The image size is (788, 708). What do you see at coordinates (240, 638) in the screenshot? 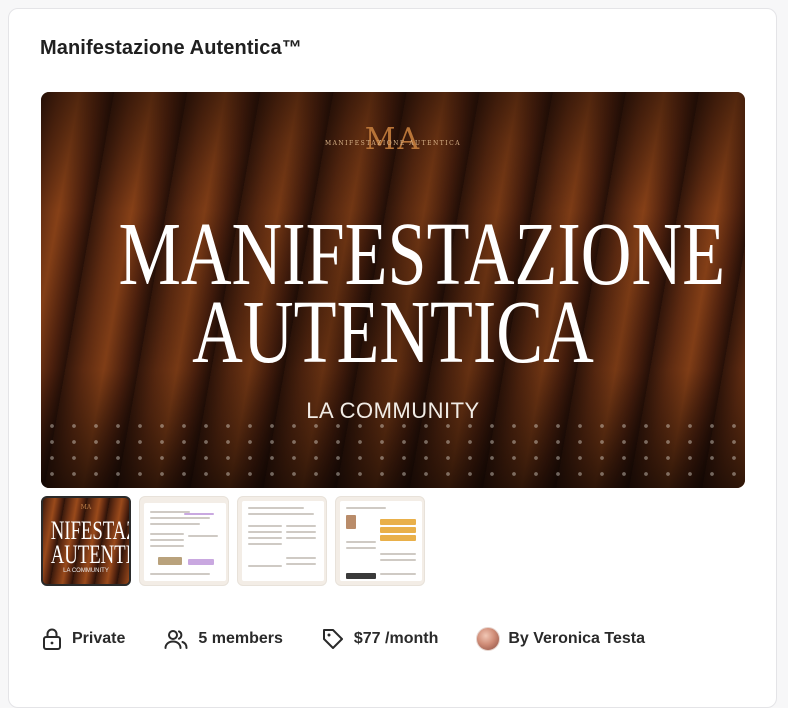
I see `members-count: 5 members` at bounding box center [240, 638].